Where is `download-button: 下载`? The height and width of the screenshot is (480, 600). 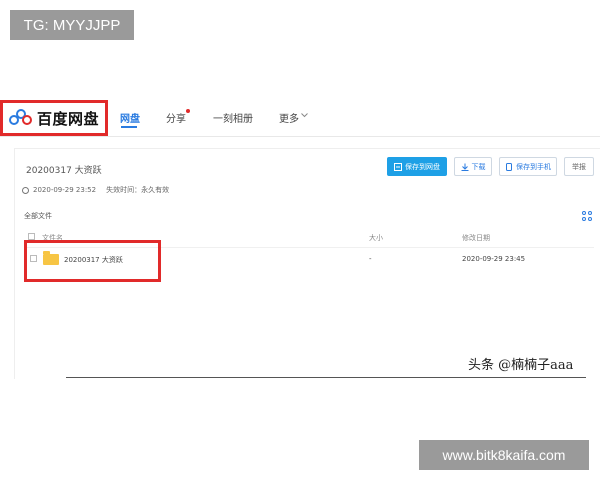
download-button: 下载 is located at coordinates (473, 166).